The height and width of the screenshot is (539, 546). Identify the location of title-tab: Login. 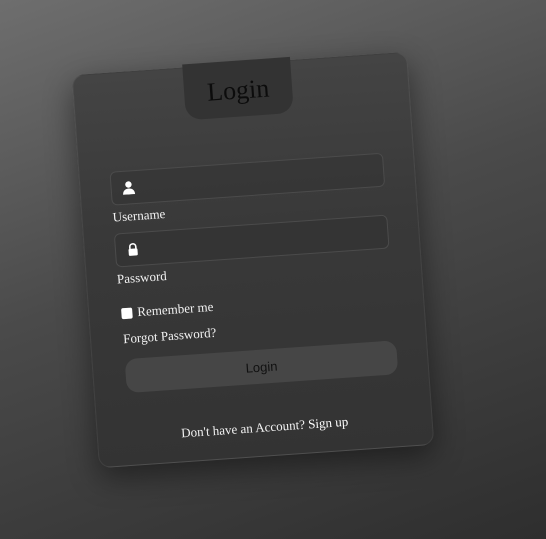
(238, 88).